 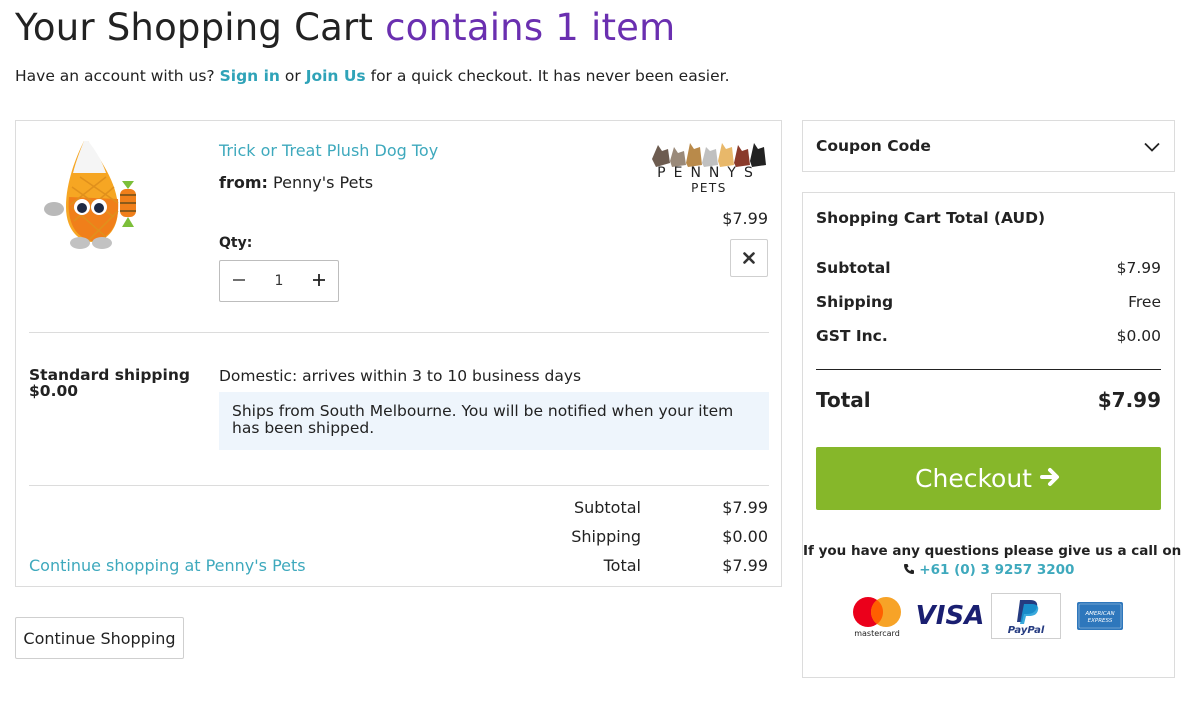 What do you see at coordinates (167, 565) in the screenshot?
I see `continue-shopping-seller-link: Continue shopping at Penny's Pets` at bounding box center [167, 565].